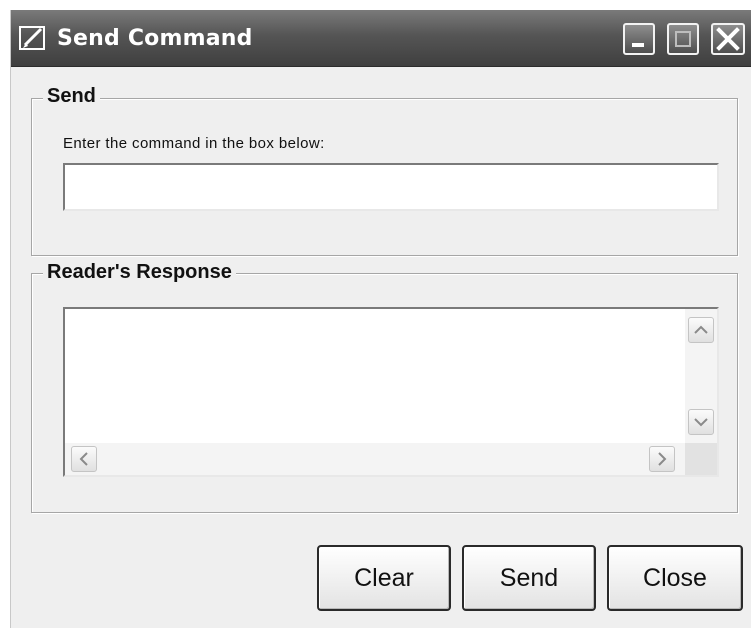 This screenshot has width=751, height=628. I want to click on close-button: Close, so click(675, 578).